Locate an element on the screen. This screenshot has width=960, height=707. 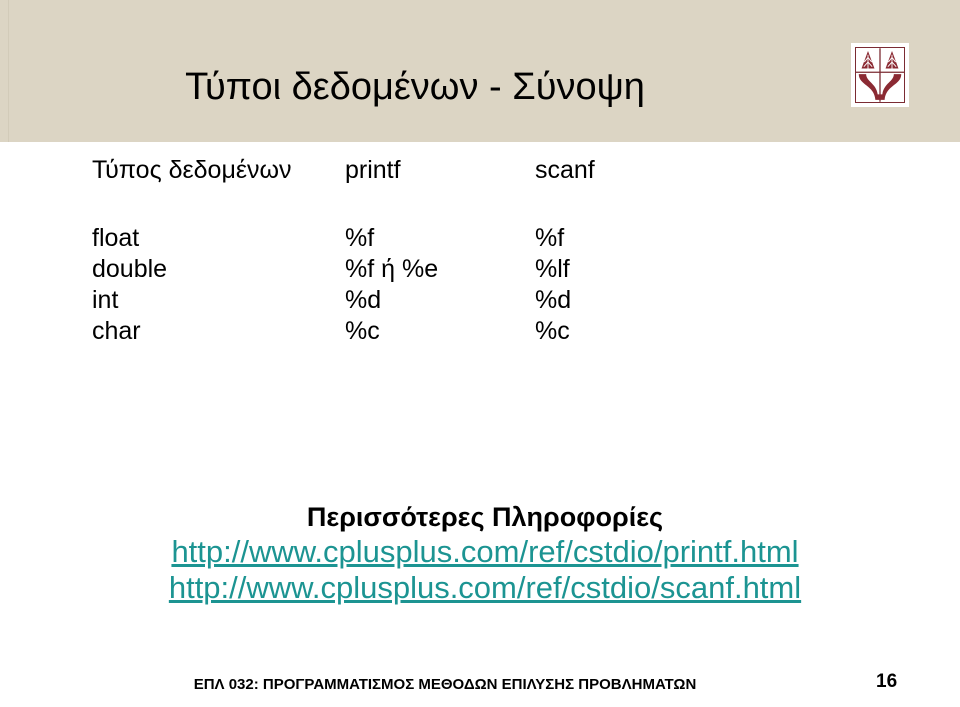
university-logo is located at coordinates (880, 75).